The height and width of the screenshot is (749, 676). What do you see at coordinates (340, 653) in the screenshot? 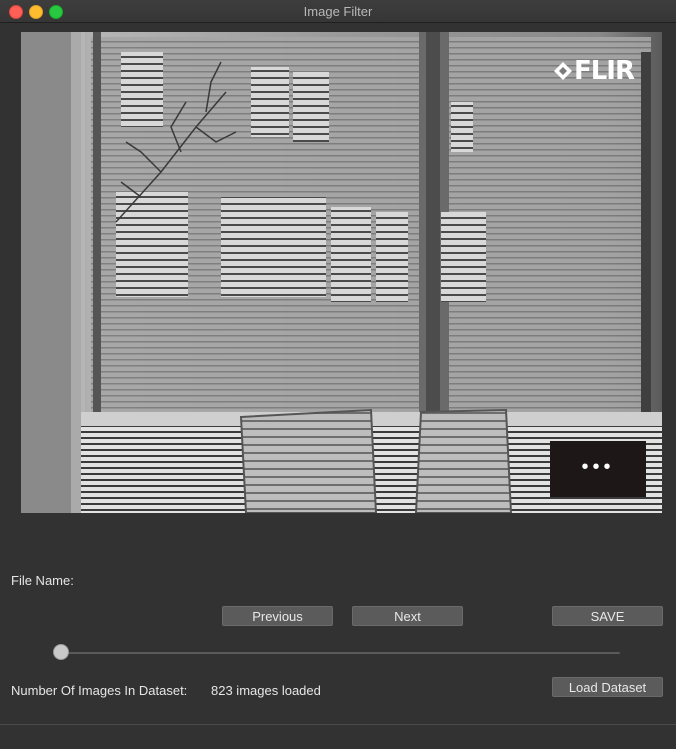
I see `image-index-slider-track` at bounding box center [340, 653].